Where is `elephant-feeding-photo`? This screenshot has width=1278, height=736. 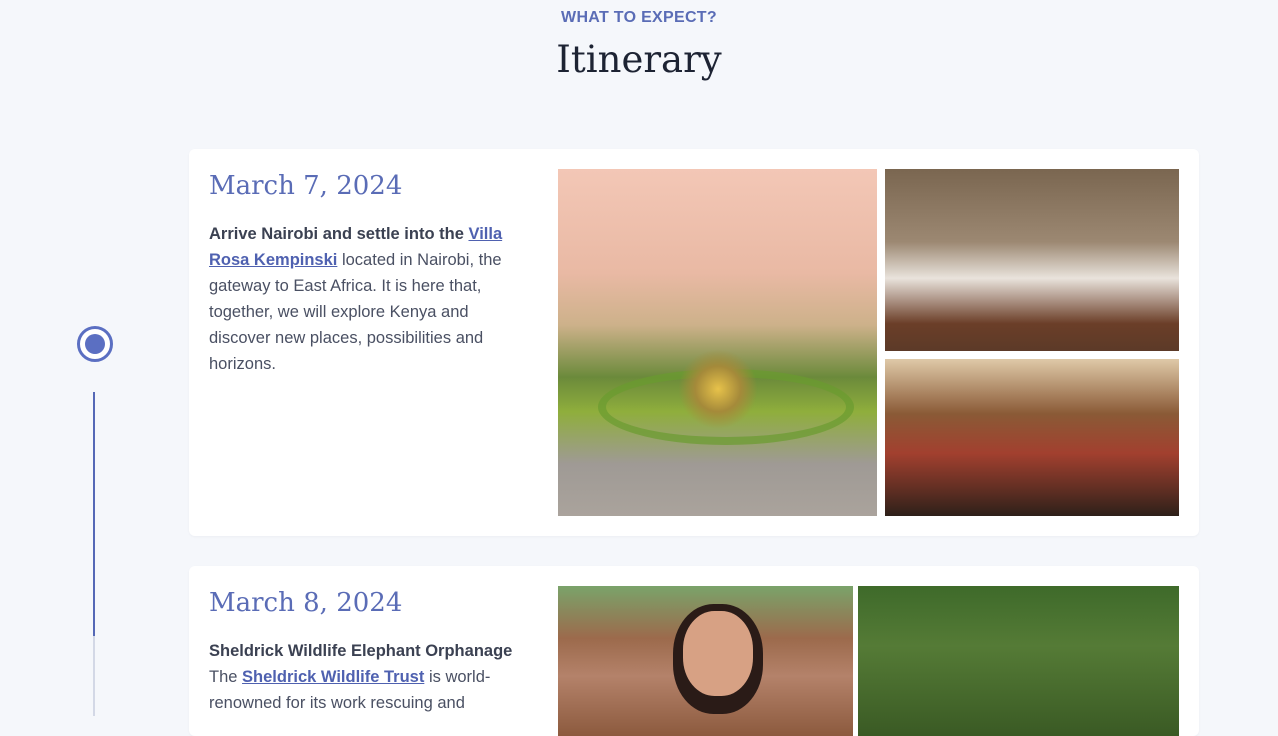
elephant-feeding-photo is located at coordinates (1018, 661).